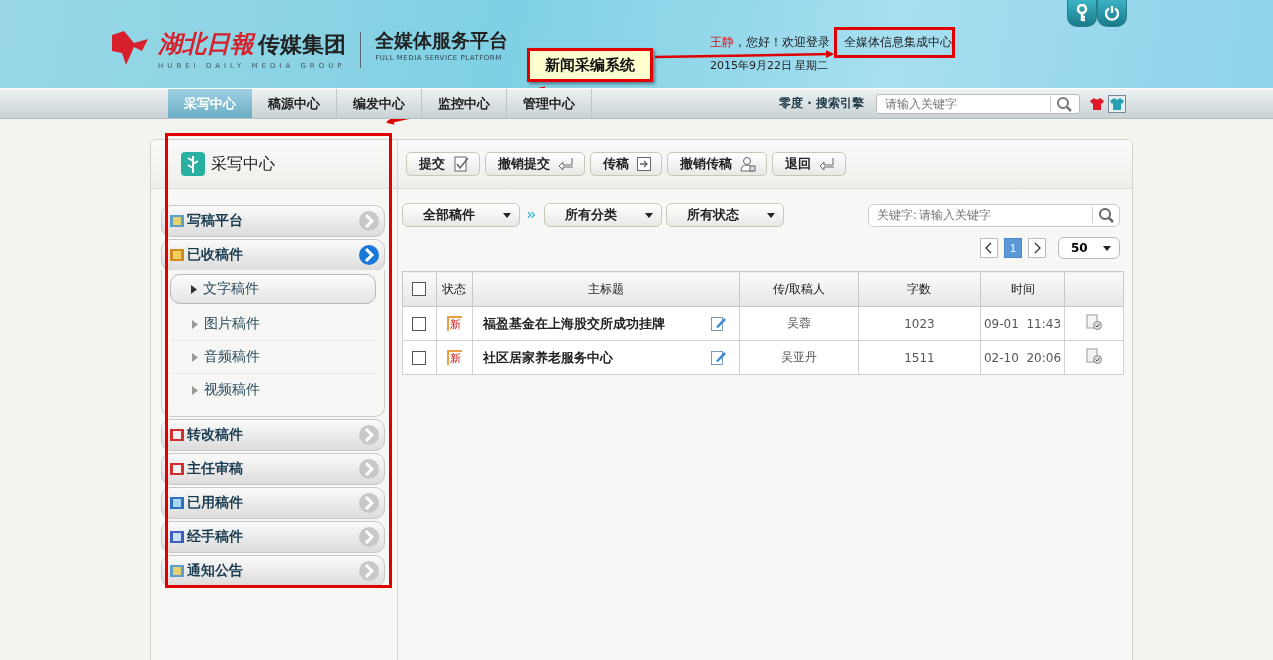 The height and width of the screenshot is (660, 1273). I want to click on nav-tab: 编发中心, so click(379, 103).